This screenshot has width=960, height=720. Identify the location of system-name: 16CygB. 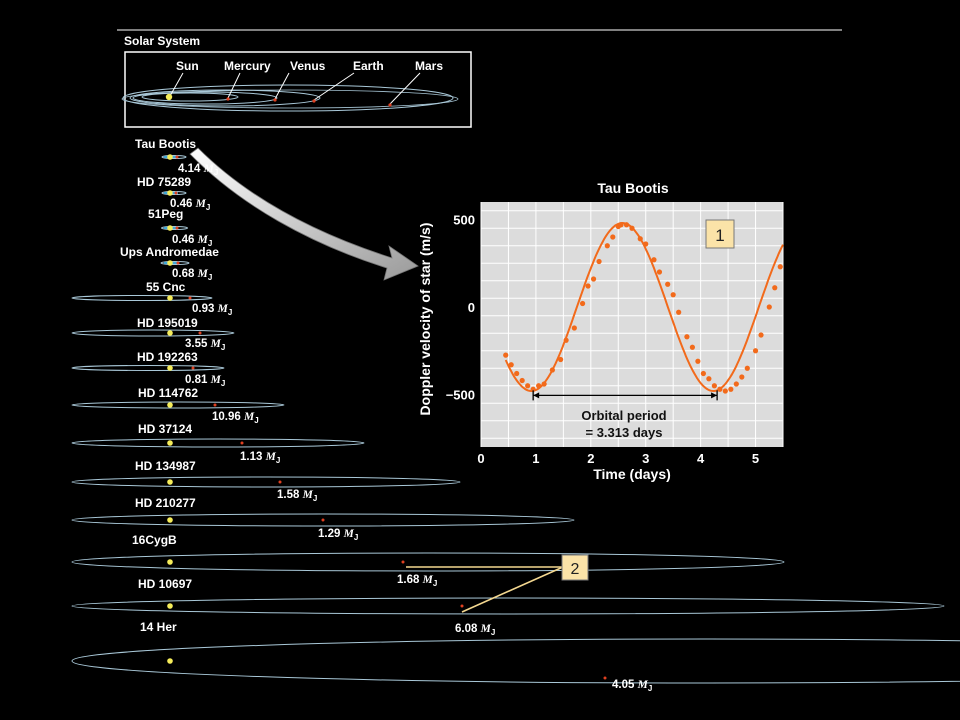
(154, 540).